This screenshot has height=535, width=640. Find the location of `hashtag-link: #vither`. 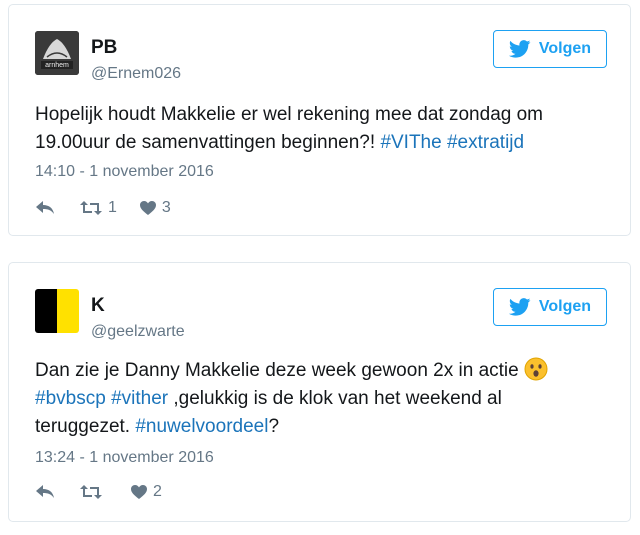

hashtag-link: #vither is located at coordinates (139, 398).